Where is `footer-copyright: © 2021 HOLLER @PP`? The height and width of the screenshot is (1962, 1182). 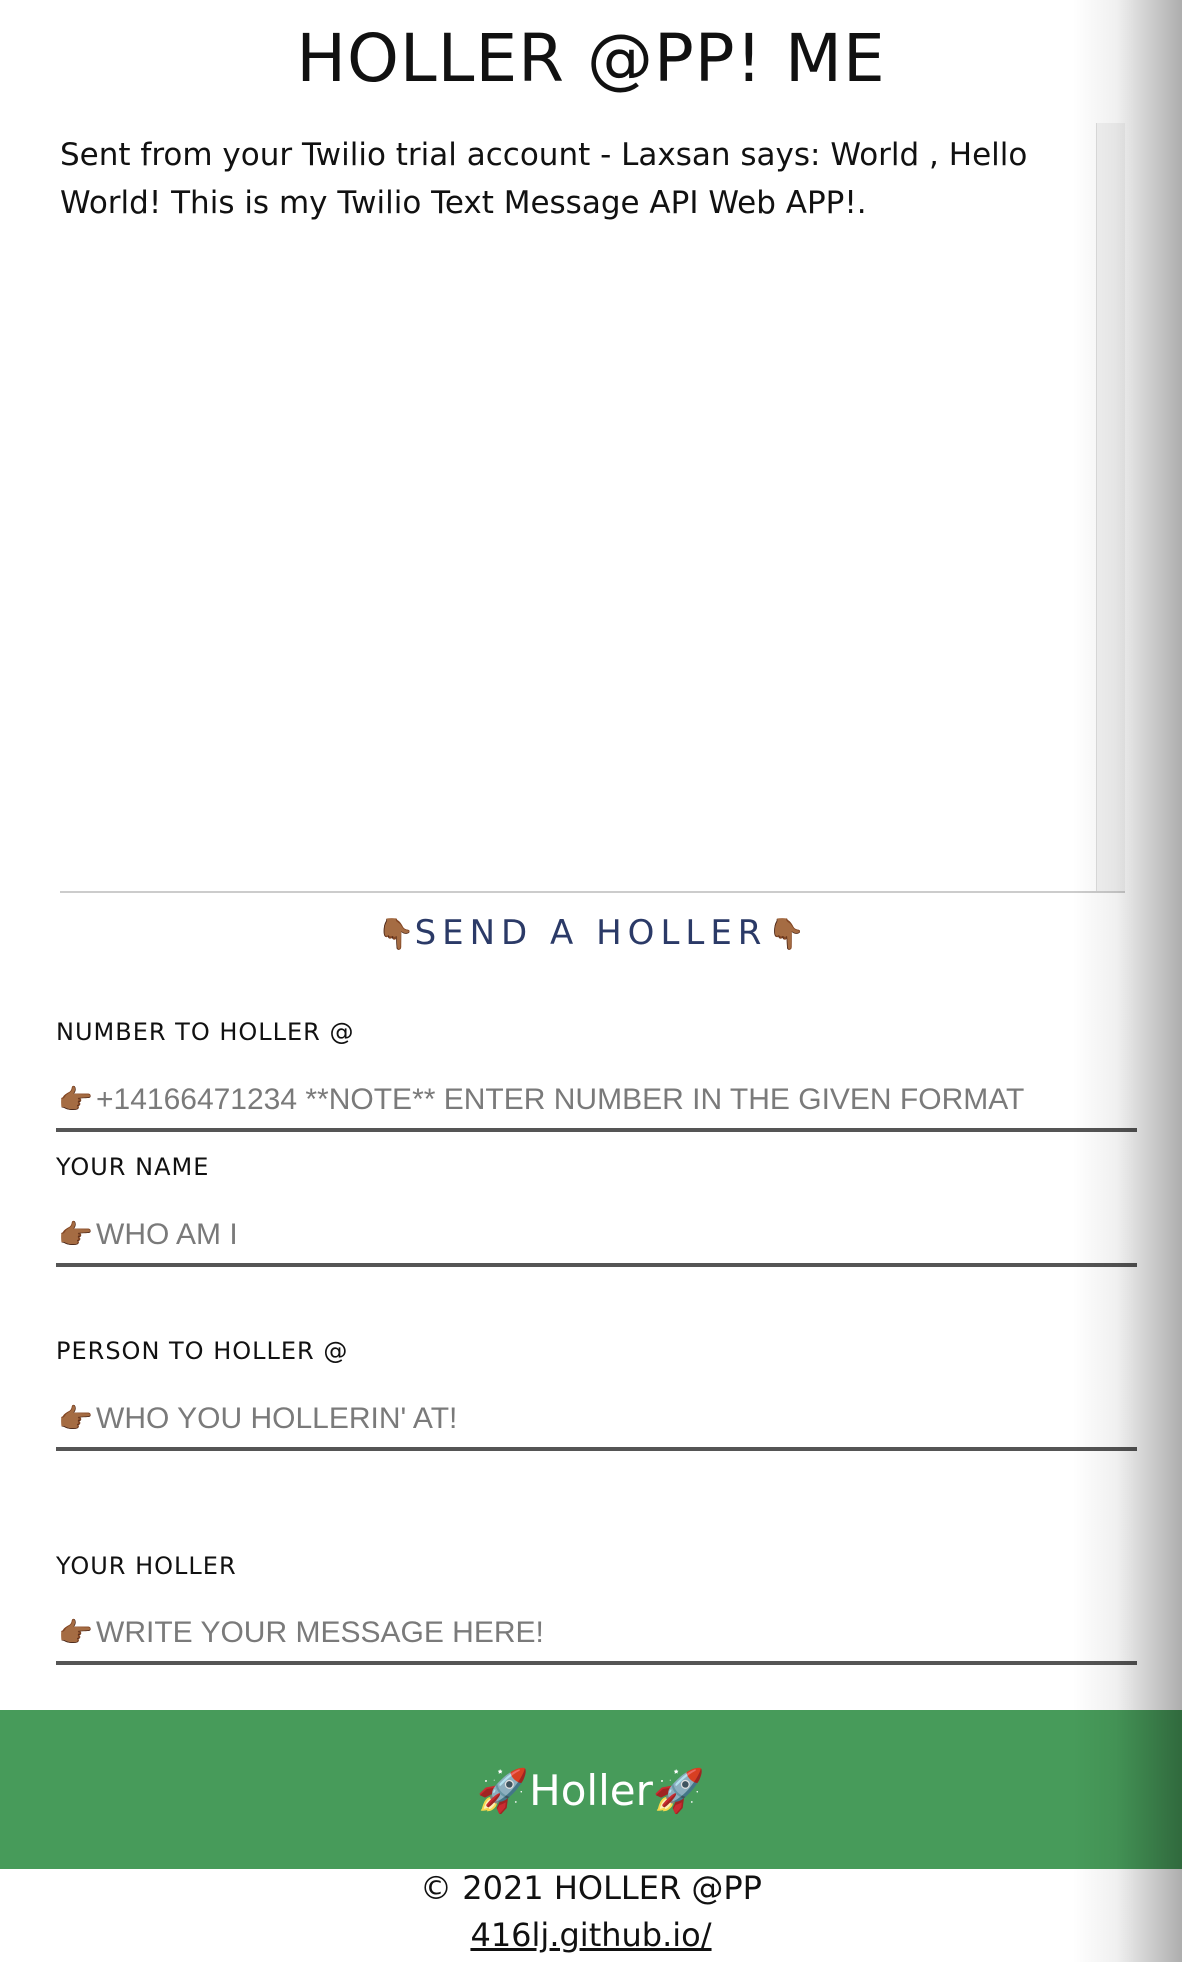 footer-copyright: © 2021 HOLLER @PP is located at coordinates (591, 1888).